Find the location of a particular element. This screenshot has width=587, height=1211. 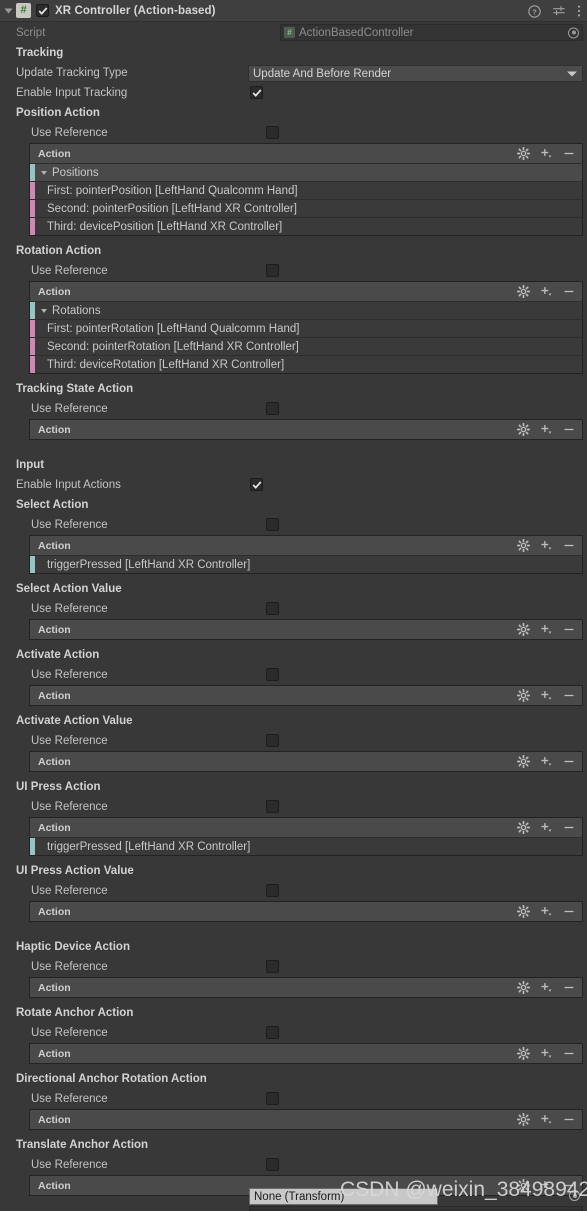

section-title: Directional Anchor Rotation Action is located at coordinates (111, 1079).